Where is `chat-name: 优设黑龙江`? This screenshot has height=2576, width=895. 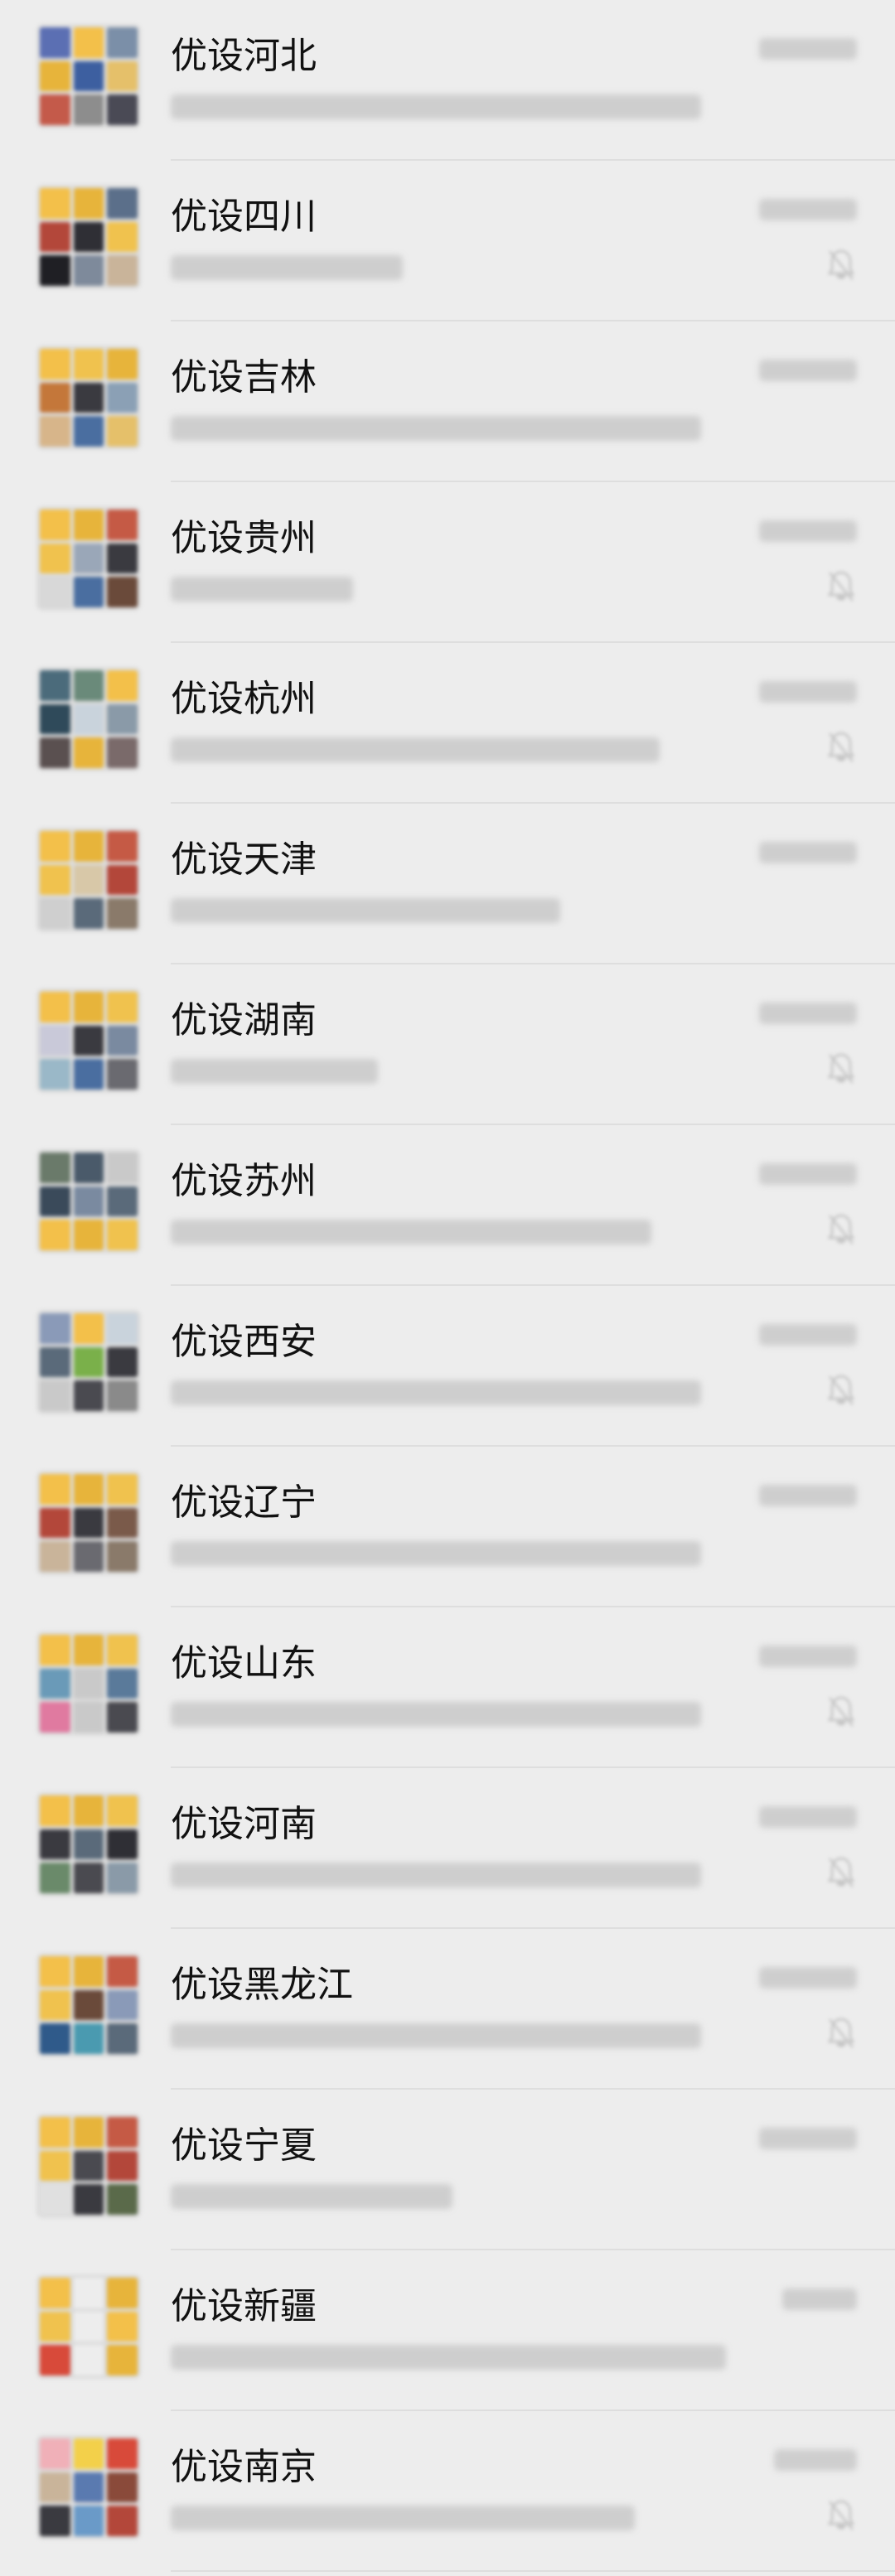
chat-name: 优设黑龙江 is located at coordinates (262, 1985).